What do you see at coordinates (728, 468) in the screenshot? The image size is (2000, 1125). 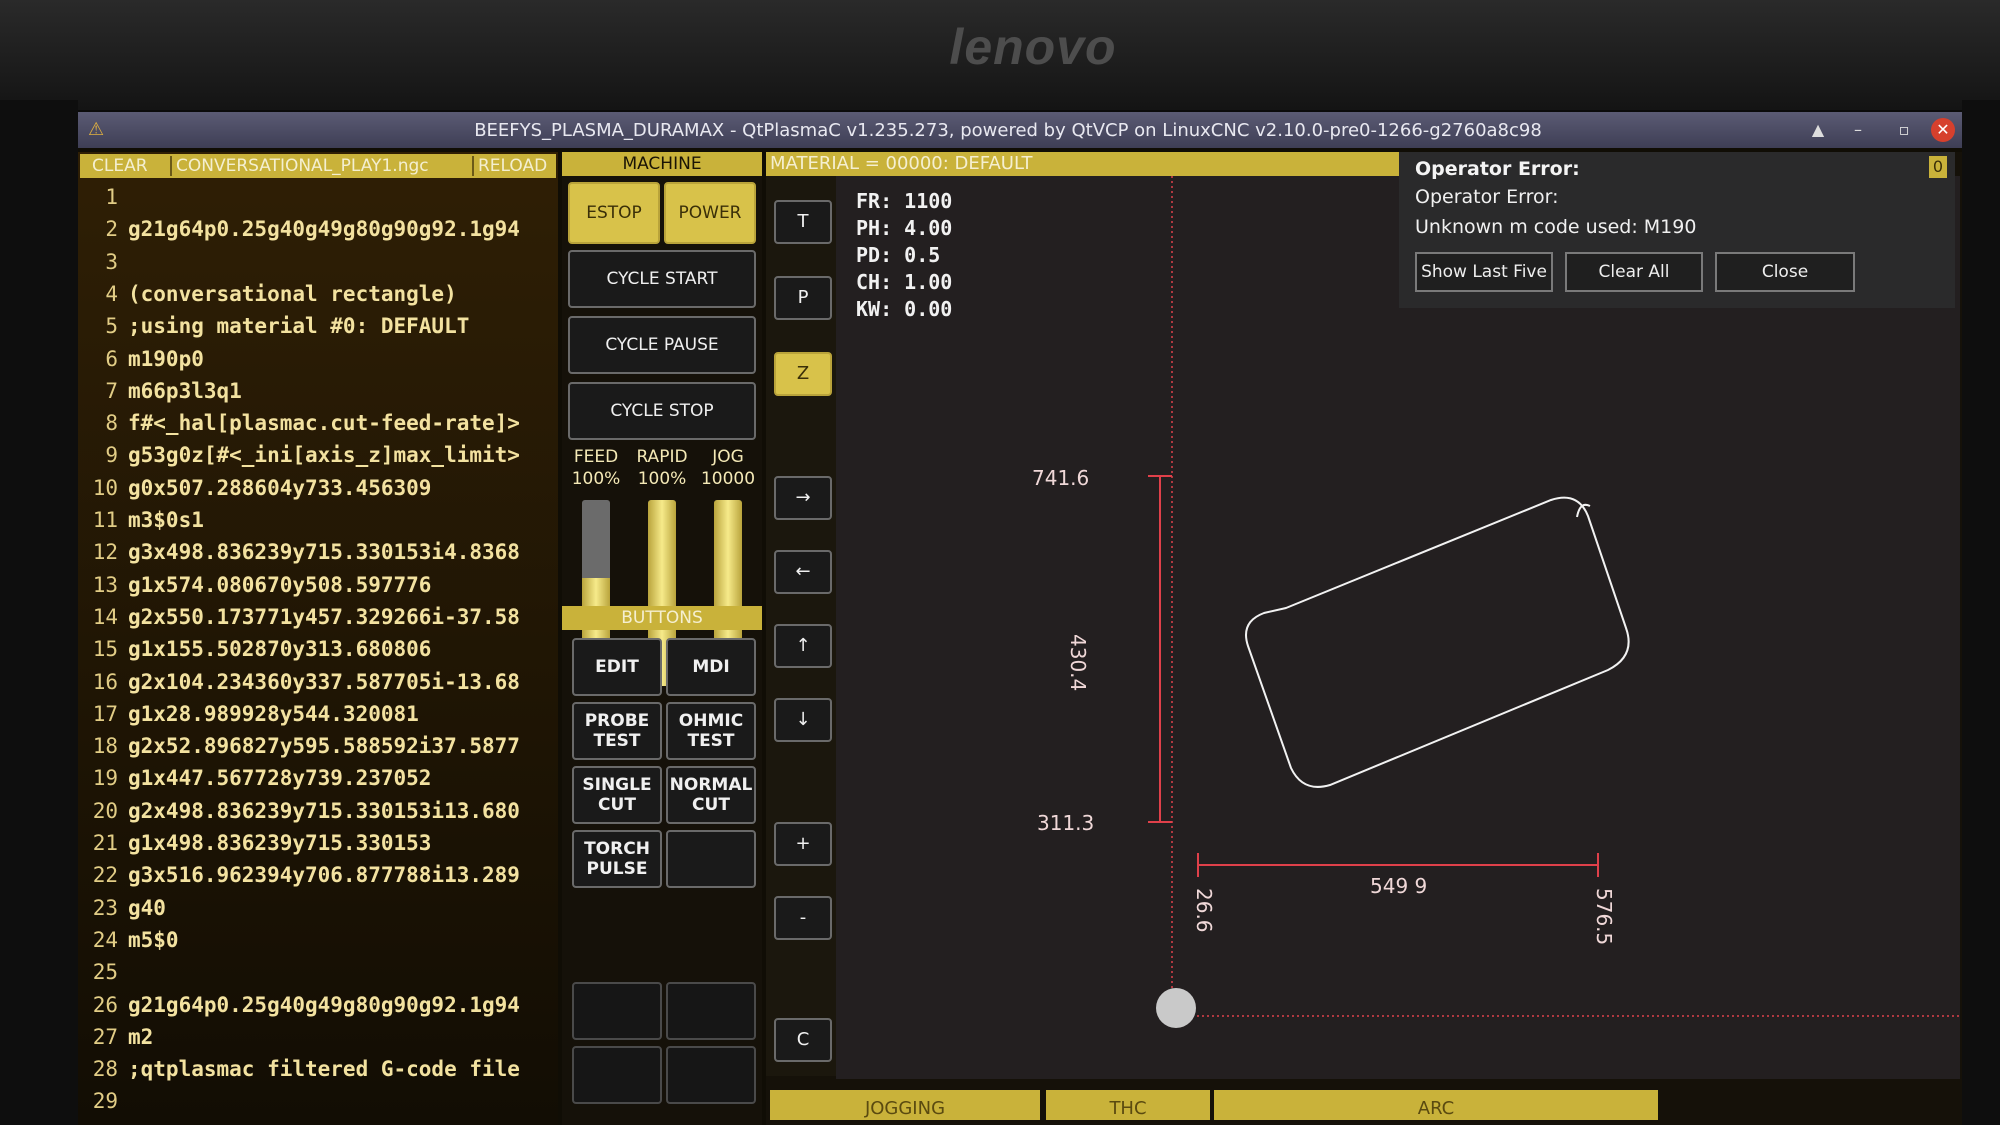 I see `jog-override-label: JOG 10000` at bounding box center [728, 468].